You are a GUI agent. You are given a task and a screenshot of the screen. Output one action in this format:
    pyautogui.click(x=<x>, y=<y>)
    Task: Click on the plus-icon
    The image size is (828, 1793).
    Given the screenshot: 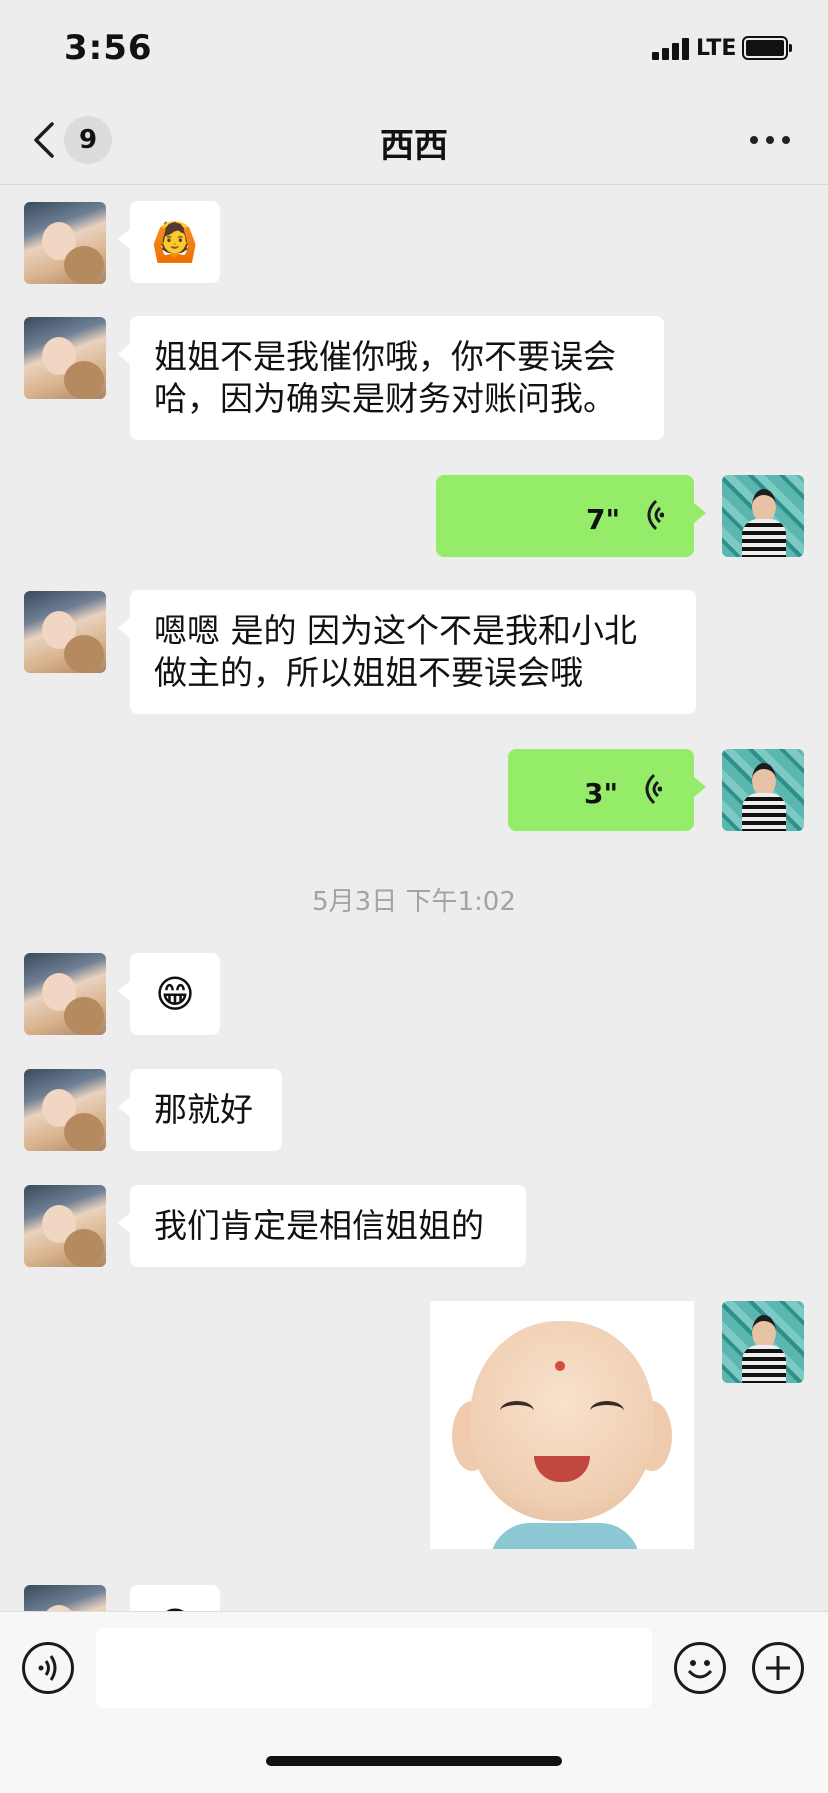 What is the action you would take?
    pyautogui.click(x=778, y=1668)
    